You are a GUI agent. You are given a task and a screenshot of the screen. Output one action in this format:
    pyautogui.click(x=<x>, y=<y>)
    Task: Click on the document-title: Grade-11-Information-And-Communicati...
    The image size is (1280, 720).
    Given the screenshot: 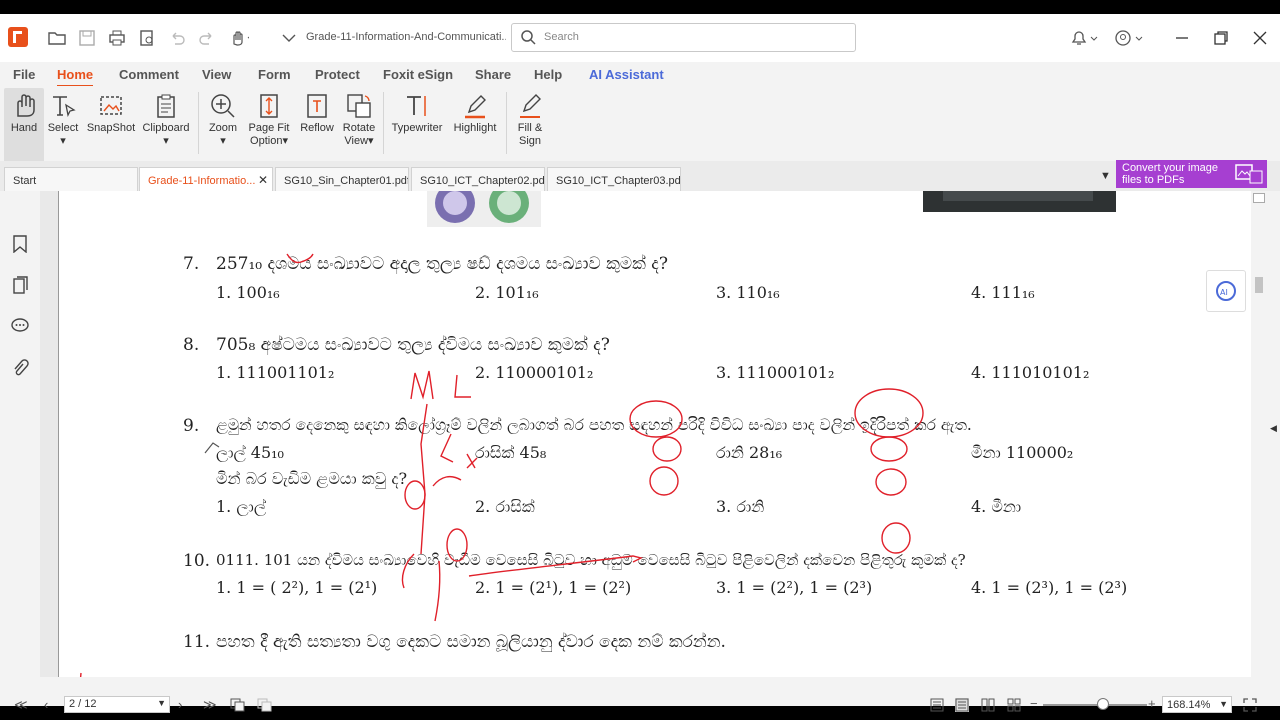 What is the action you would take?
    pyautogui.click(x=406, y=37)
    